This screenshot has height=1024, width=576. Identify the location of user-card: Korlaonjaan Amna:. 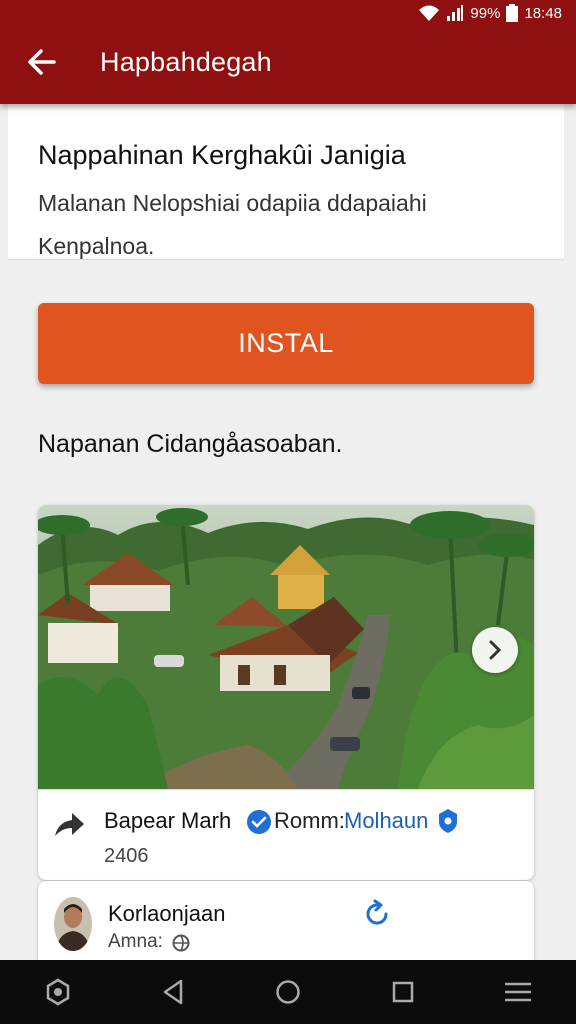
(286, 920).